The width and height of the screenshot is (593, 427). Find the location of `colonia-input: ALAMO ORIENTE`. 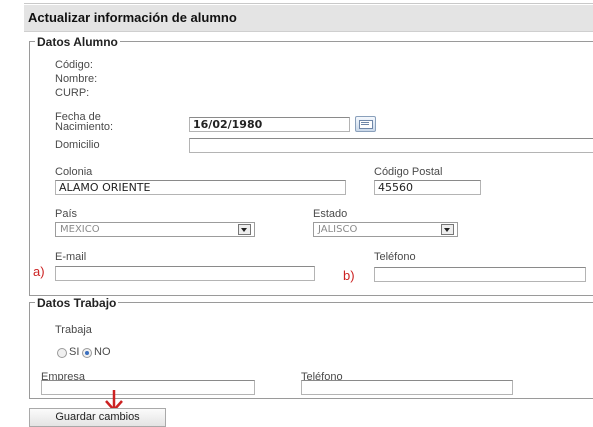

colonia-input: ALAMO ORIENTE is located at coordinates (200, 187).